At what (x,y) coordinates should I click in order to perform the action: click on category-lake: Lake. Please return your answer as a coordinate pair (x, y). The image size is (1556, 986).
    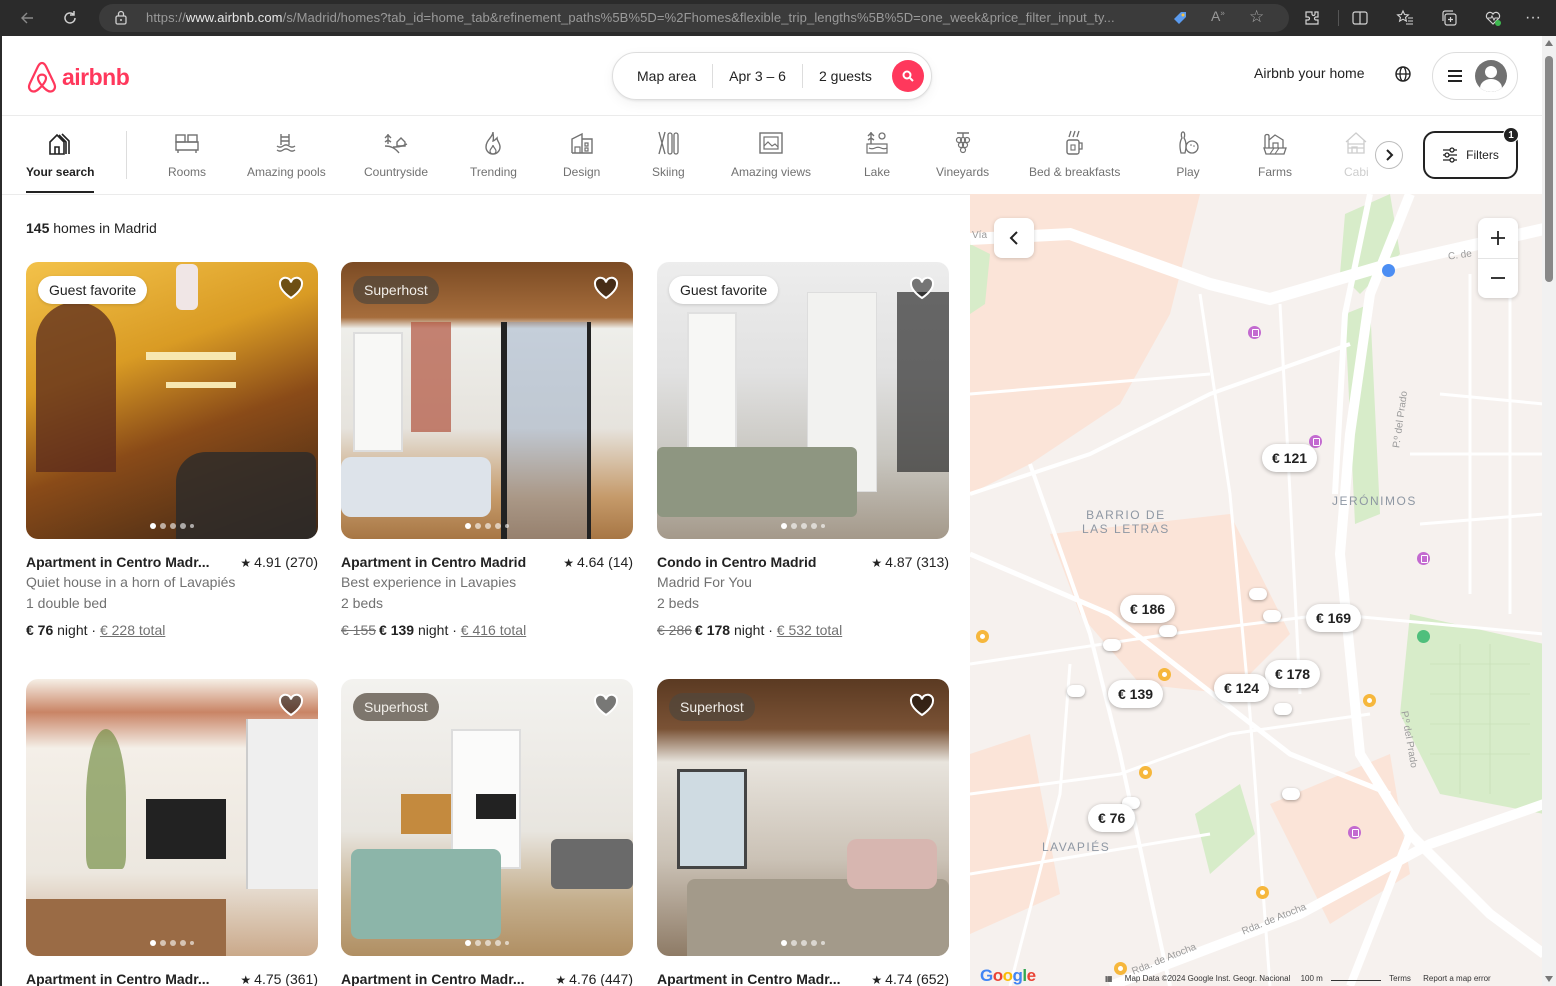
    Looking at the image, I should click on (877, 154).